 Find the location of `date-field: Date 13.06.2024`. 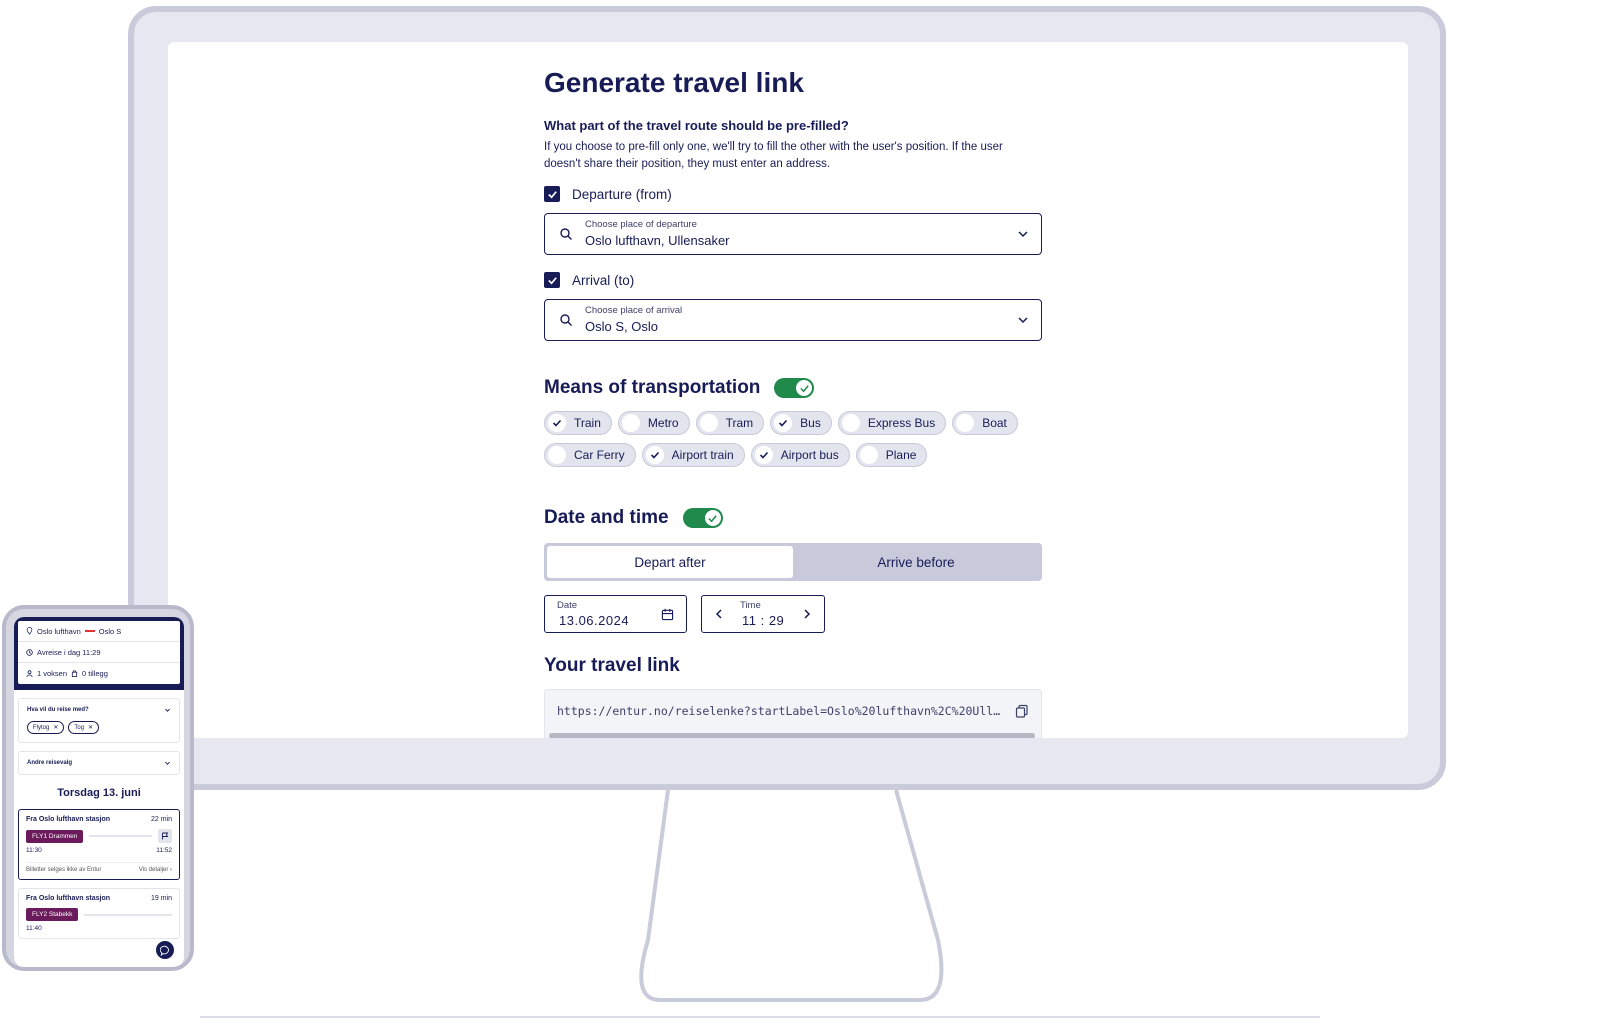

date-field: Date 13.06.2024 is located at coordinates (615, 614).